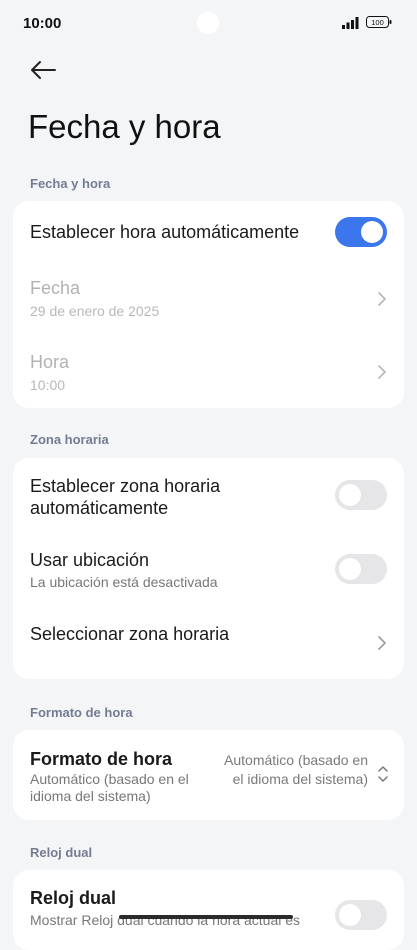 Image resolution: width=417 pixels, height=950 pixels. What do you see at coordinates (101, 759) in the screenshot?
I see `time-format-title: Formato de hora` at bounding box center [101, 759].